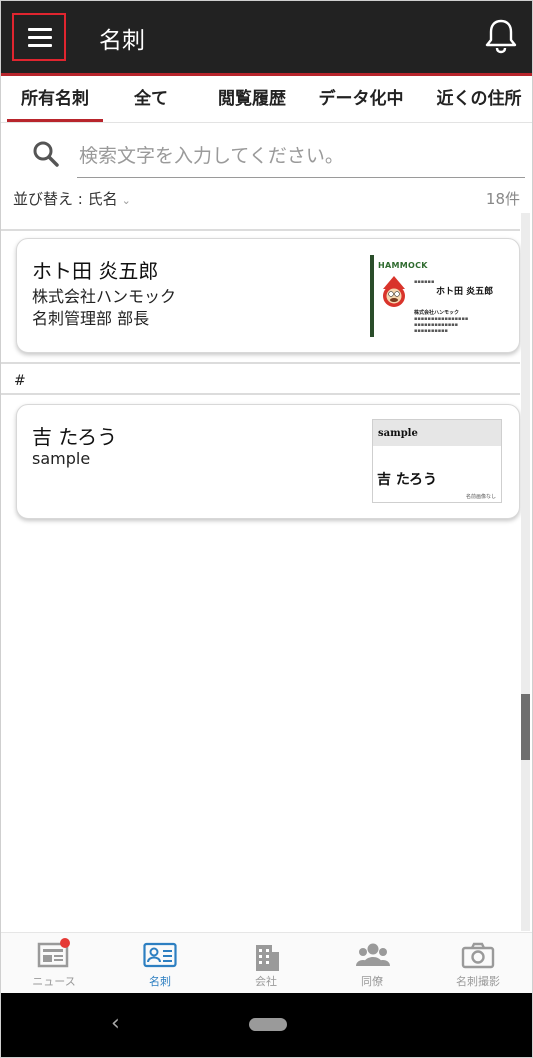  Describe the element at coordinates (394, 291) in the screenshot. I see `mascot-icon` at that location.